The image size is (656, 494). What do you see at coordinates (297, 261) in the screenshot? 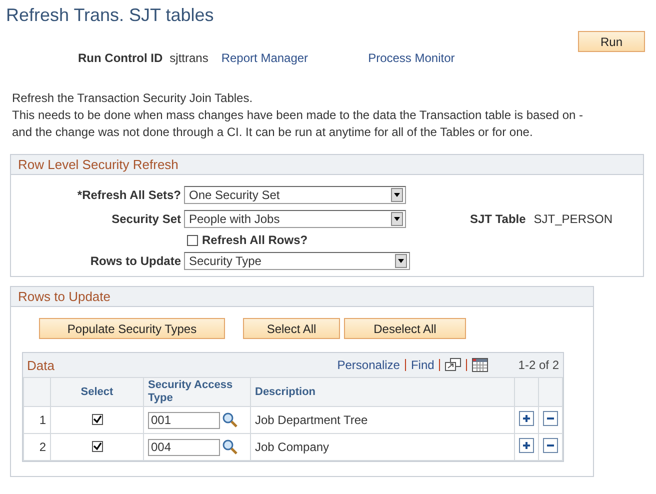
I see `rows-to-update-dropdown: Security Type` at bounding box center [297, 261].